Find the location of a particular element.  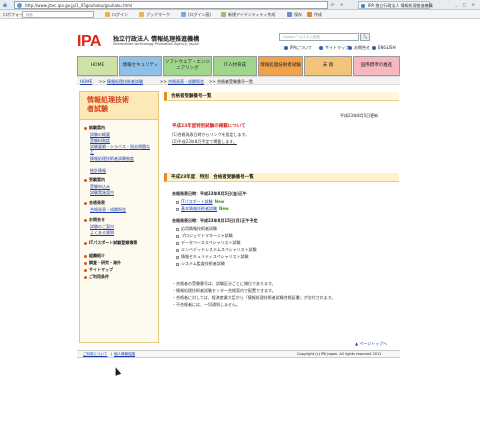

util-link-about: IPAについて is located at coordinates (298, 48).